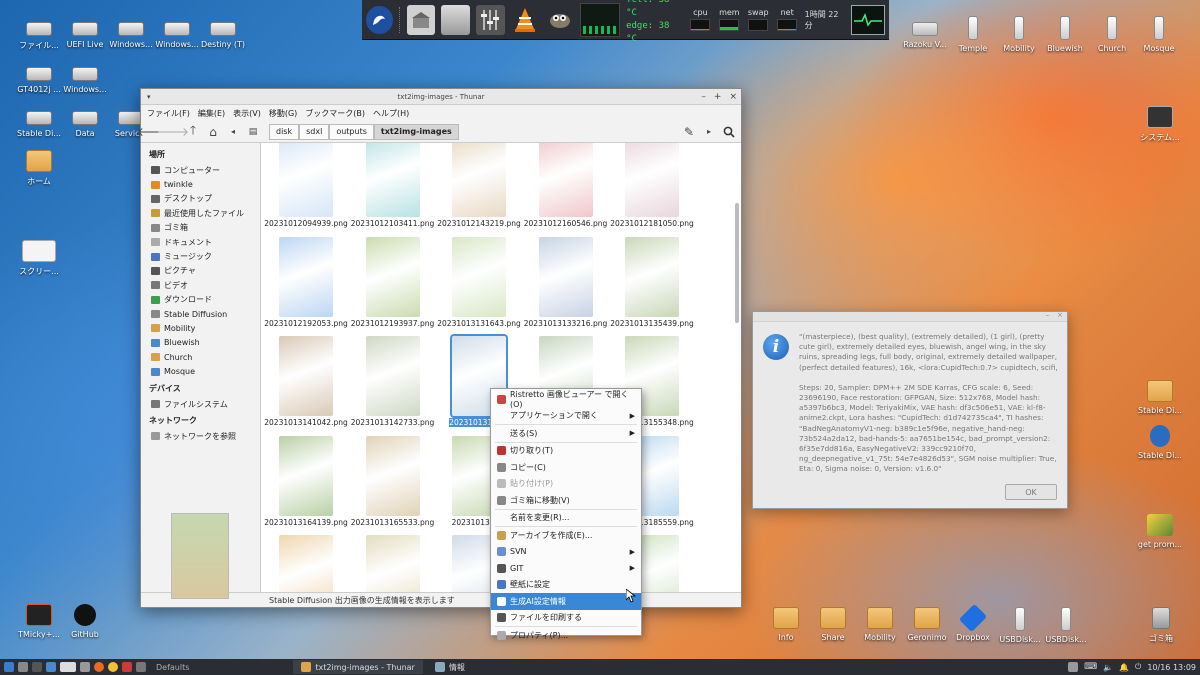  I want to click on sidebar-item: twinkle, so click(204, 184).